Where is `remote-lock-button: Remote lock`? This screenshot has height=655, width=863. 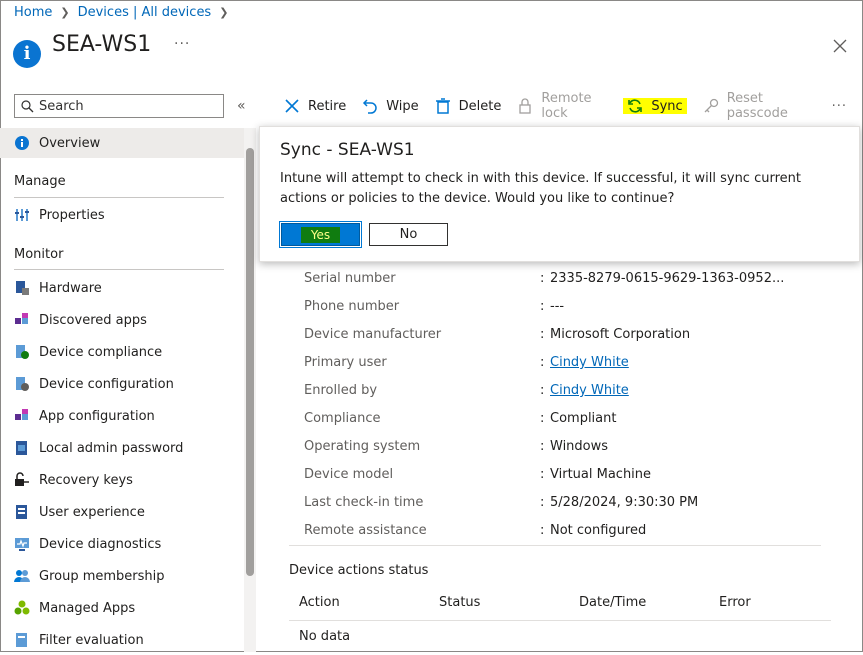 remote-lock-button: Remote lock is located at coordinates (564, 106).